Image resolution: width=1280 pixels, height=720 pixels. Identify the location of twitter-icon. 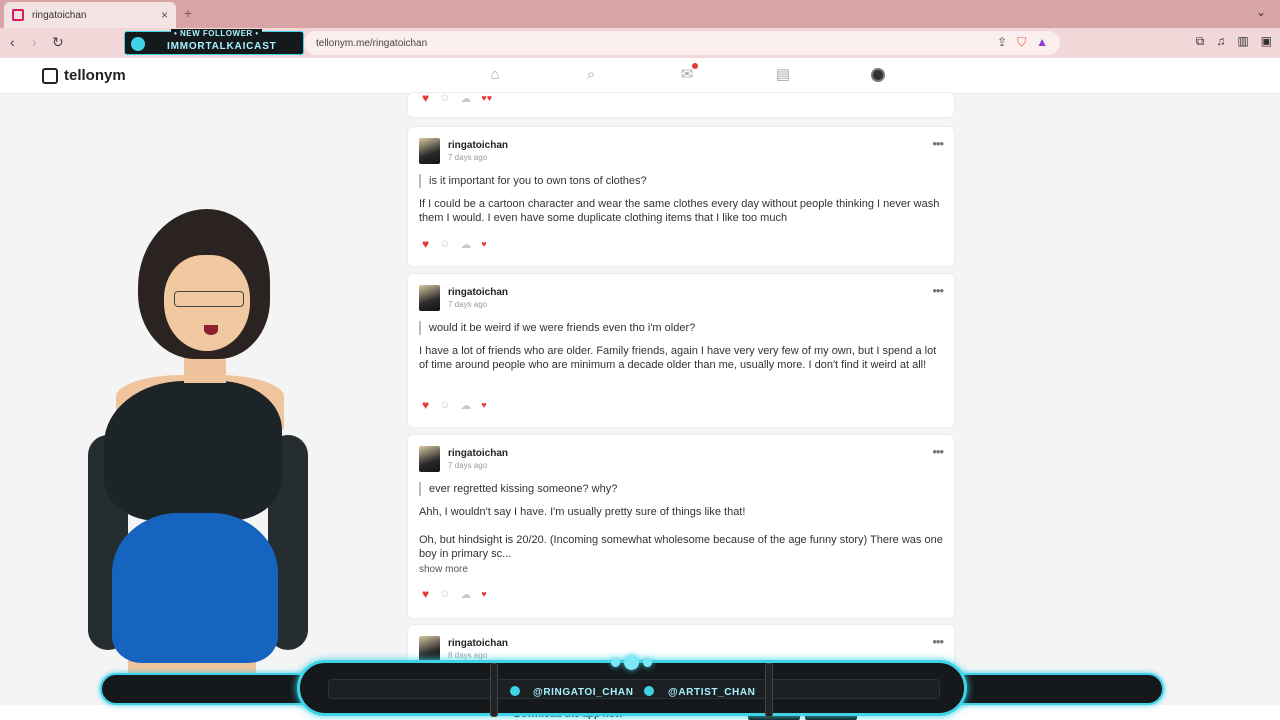
(515, 691).